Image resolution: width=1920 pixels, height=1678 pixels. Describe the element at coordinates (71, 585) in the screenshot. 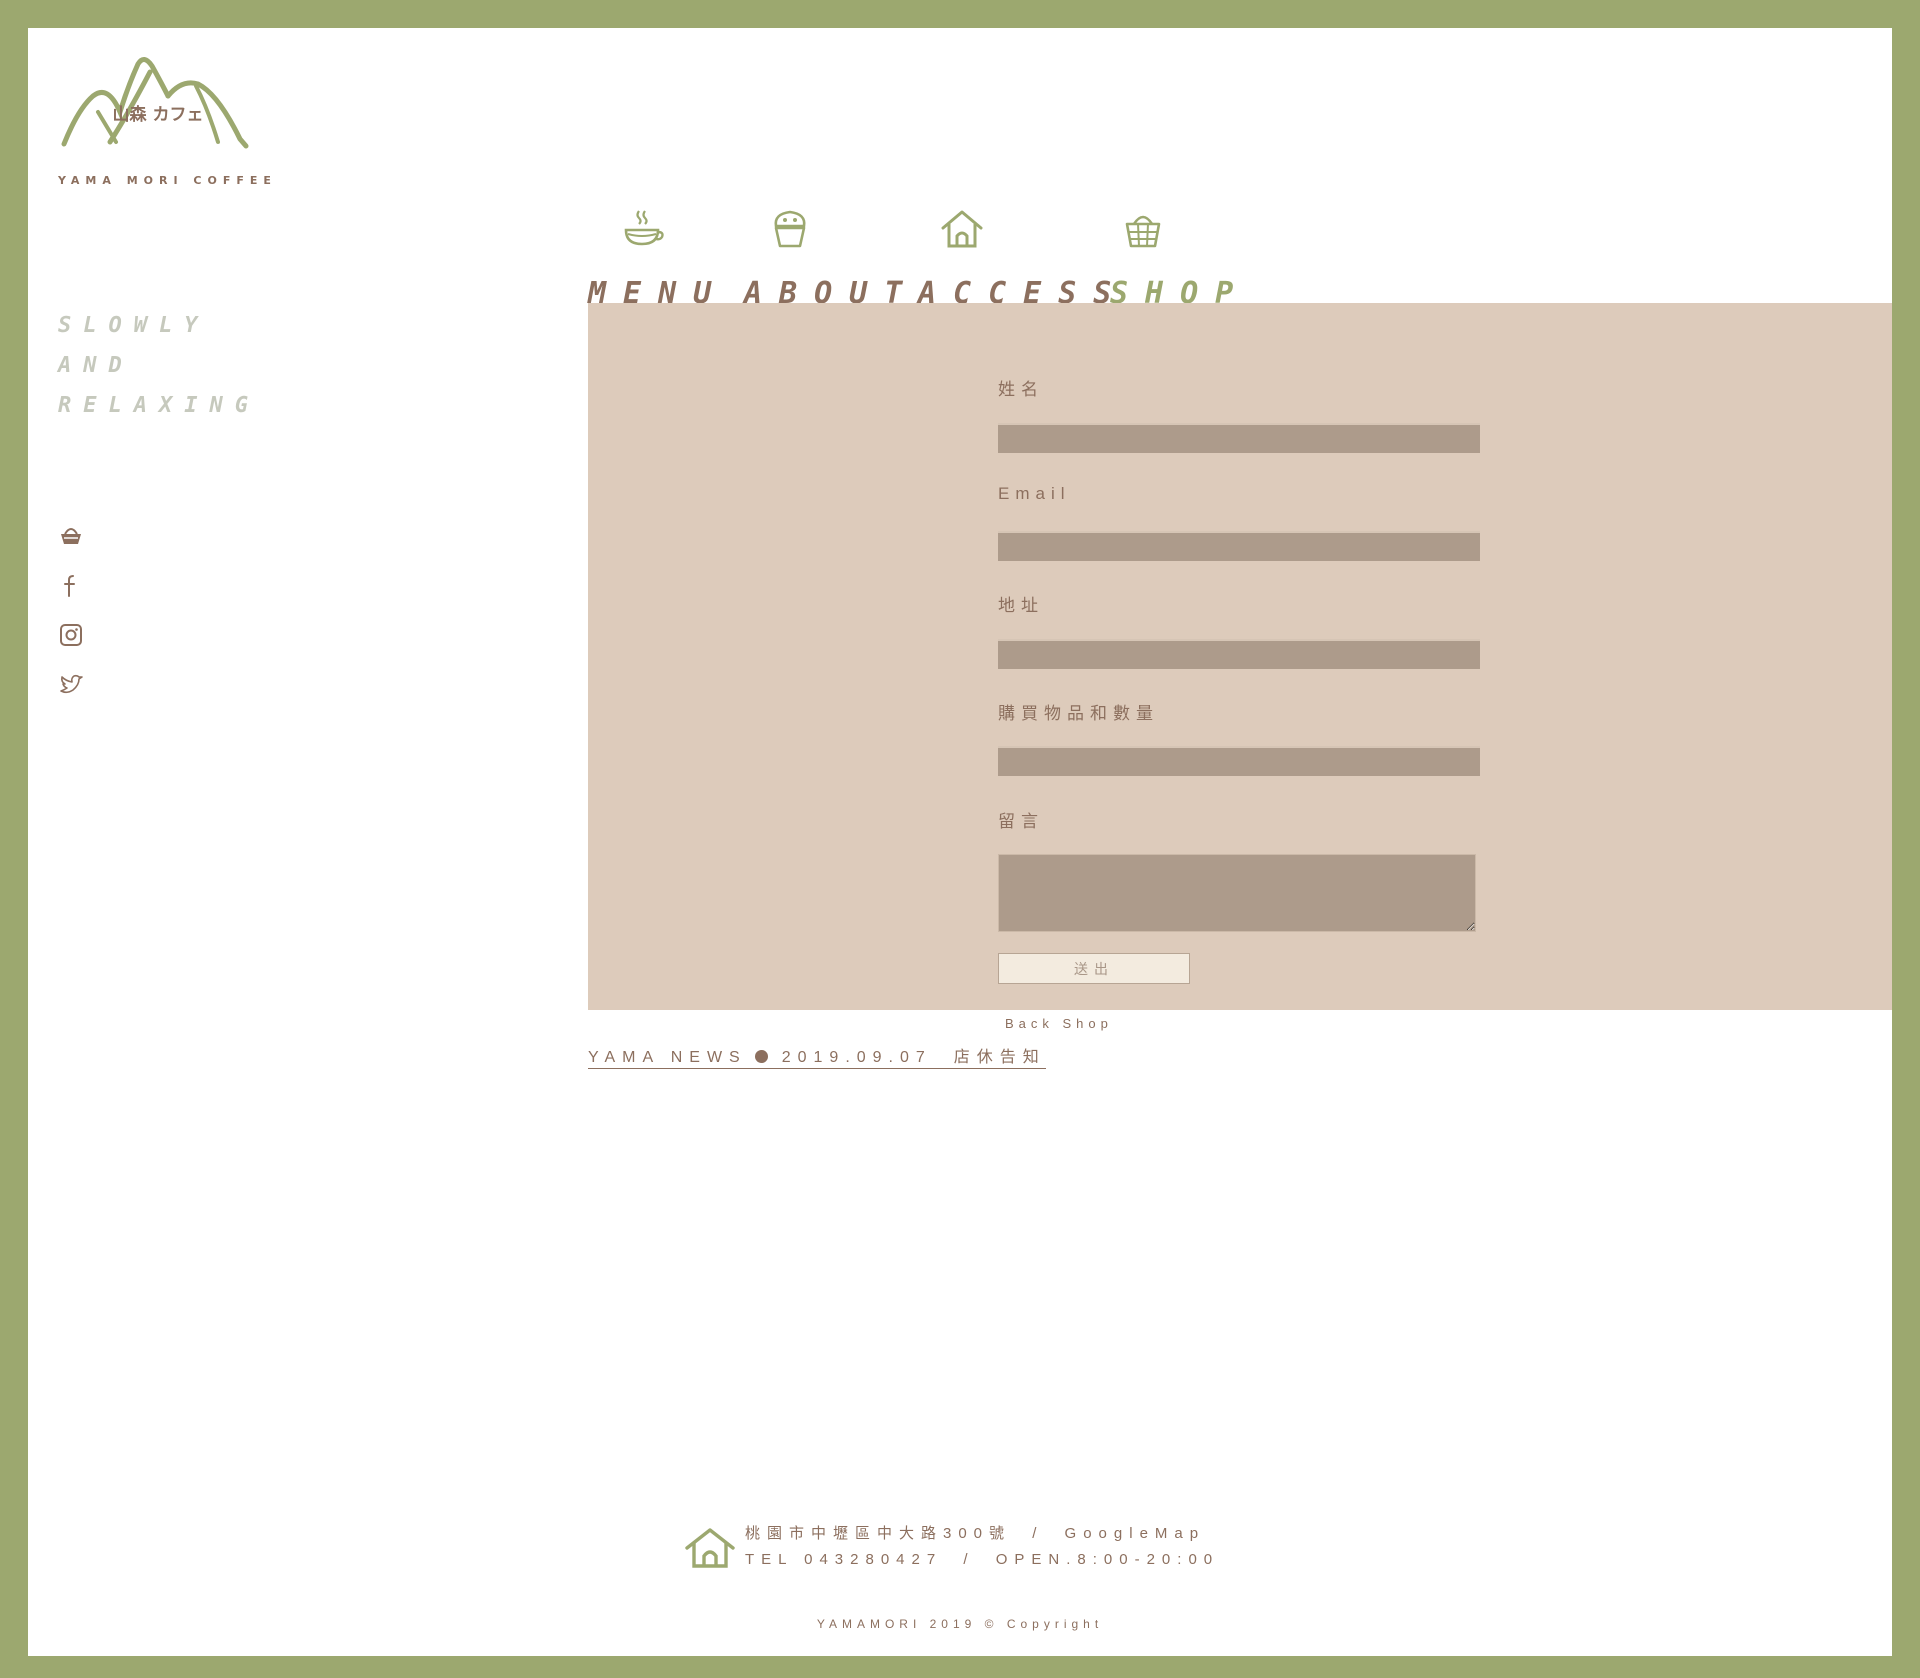

I see `facebook-icon` at that location.